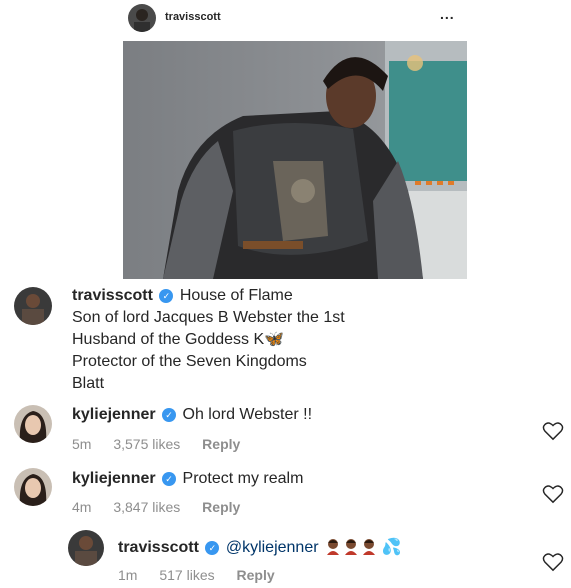  I want to click on comment-2-meta: 4m 3,847 likes Reply, so click(165, 507).